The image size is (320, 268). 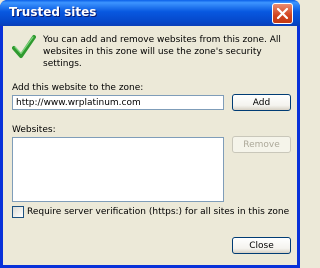 What do you see at coordinates (53, 12) in the screenshot?
I see `window-title: Trusted sites` at bounding box center [53, 12].